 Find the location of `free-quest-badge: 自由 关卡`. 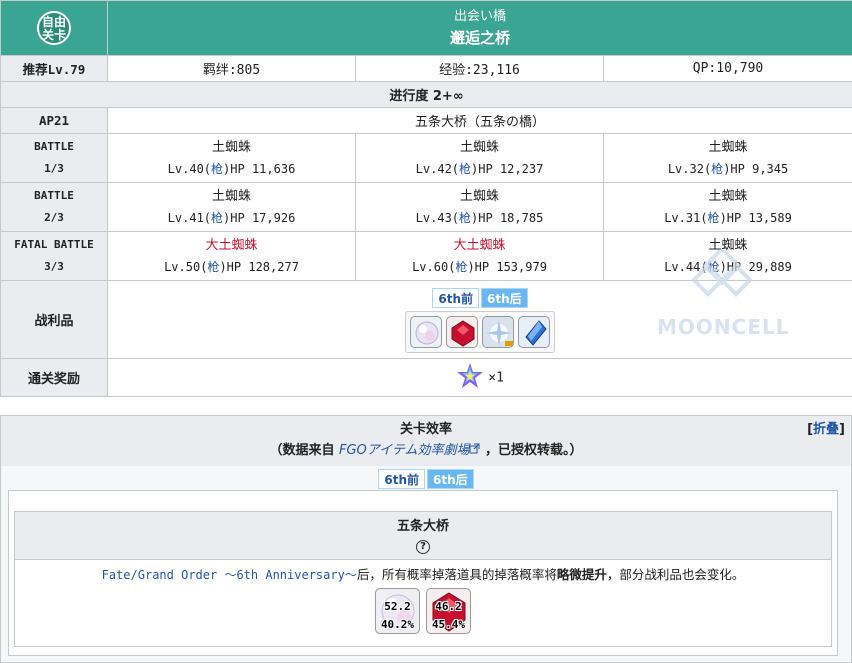

free-quest-badge: 自由 关卡 is located at coordinates (54, 28).